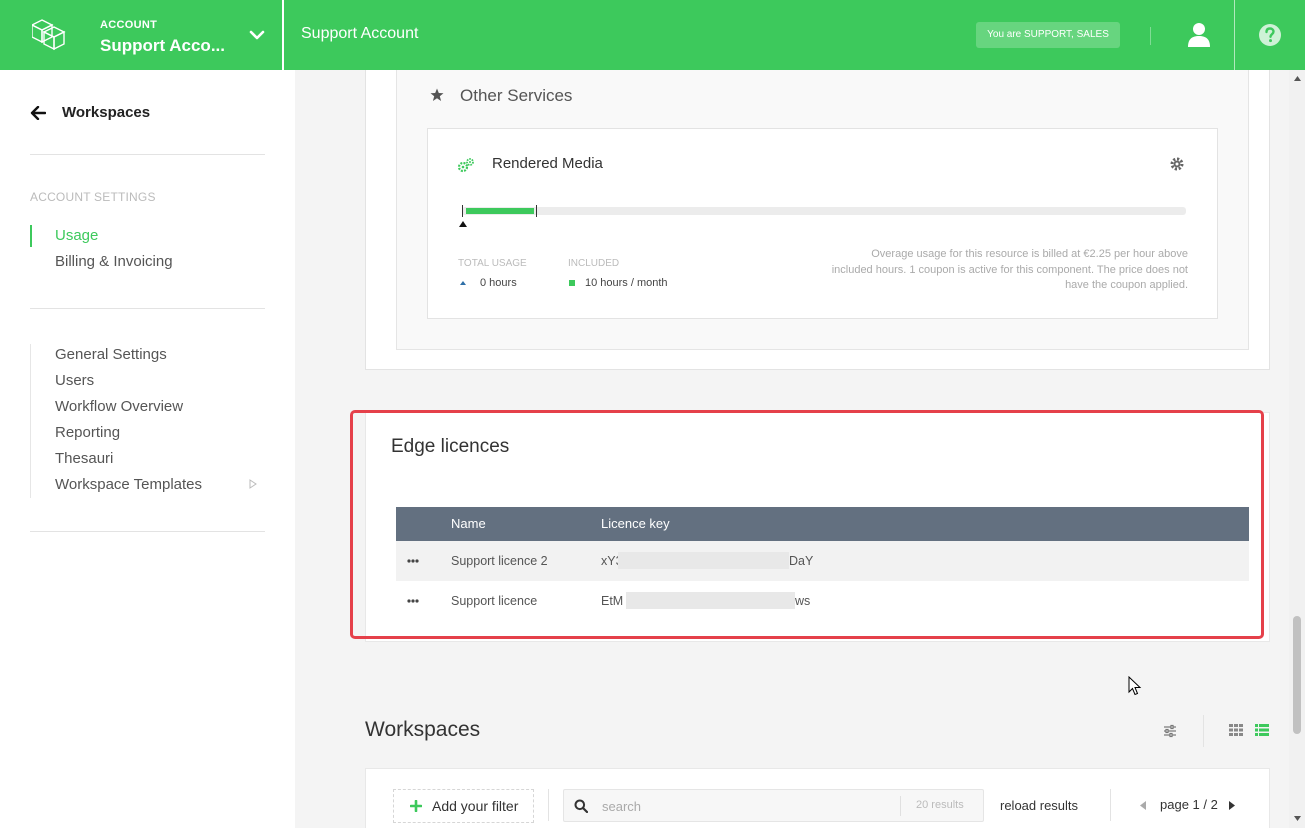 The image size is (1305, 828). What do you see at coordinates (360, 33) in the screenshot?
I see `page-title: Support Account` at bounding box center [360, 33].